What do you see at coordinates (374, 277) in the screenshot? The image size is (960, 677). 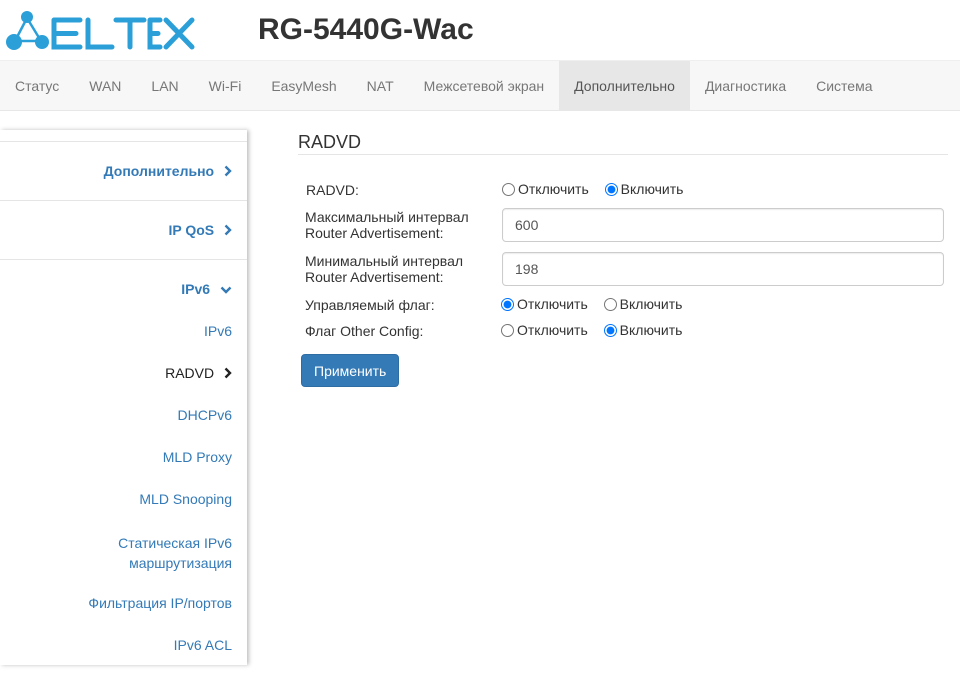 I see `min-interval-label-line2: Router Advertisement:` at bounding box center [374, 277].